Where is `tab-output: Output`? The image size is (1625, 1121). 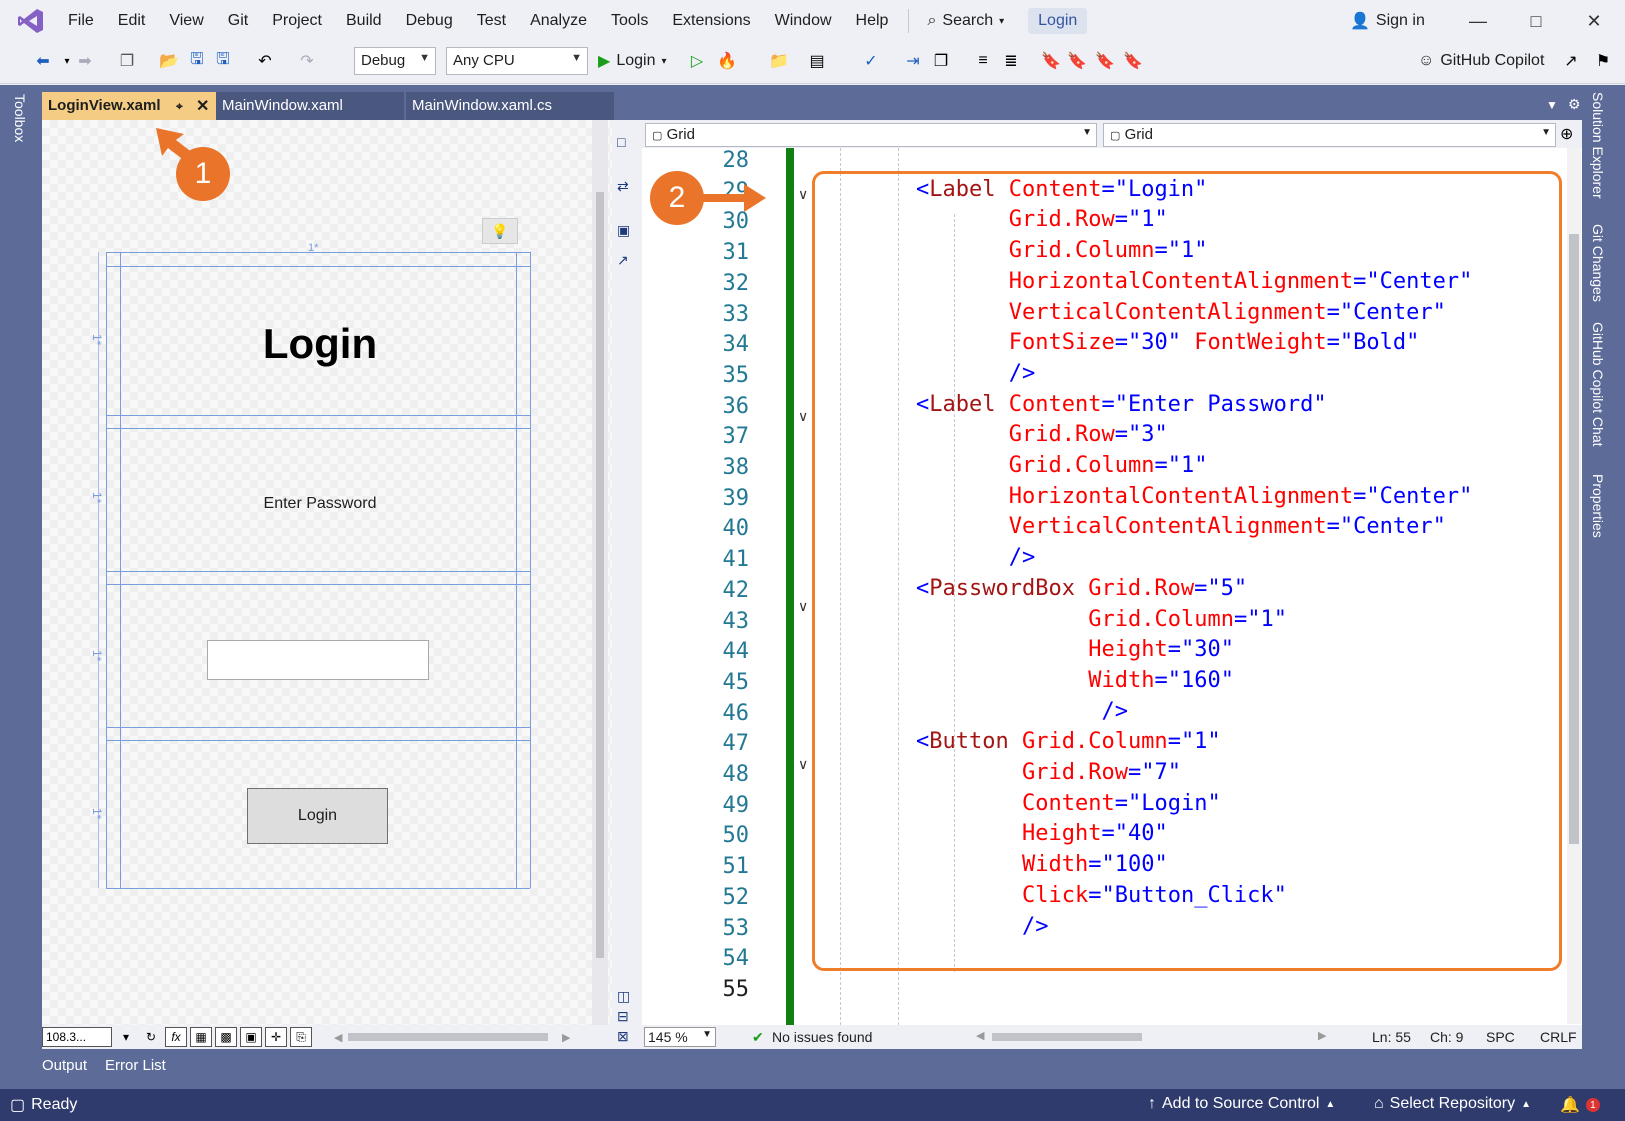 tab-output: Output is located at coordinates (64, 1065).